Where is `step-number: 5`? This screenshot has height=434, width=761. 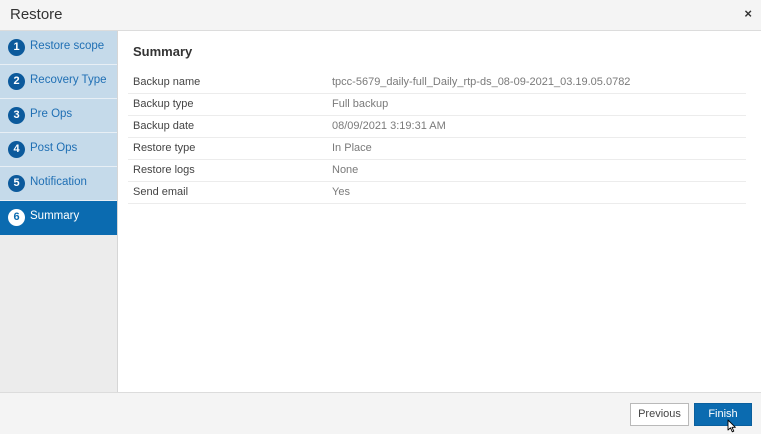 step-number: 5 is located at coordinates (16, 183).